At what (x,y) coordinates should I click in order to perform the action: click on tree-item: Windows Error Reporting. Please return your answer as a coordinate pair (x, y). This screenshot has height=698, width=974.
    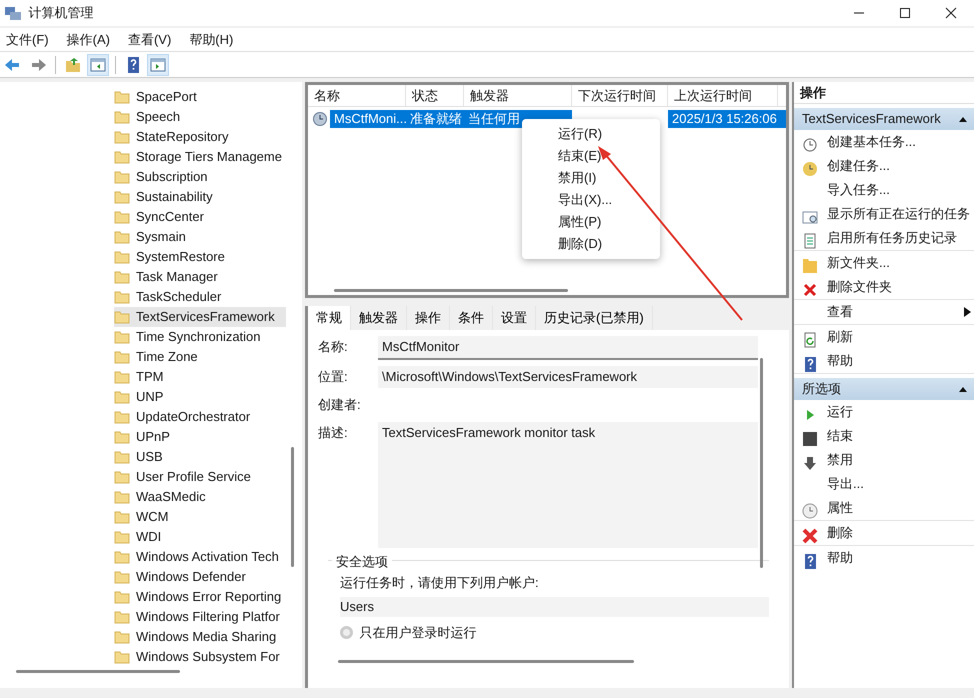
    Looking at the image, I should click on (200, 597).